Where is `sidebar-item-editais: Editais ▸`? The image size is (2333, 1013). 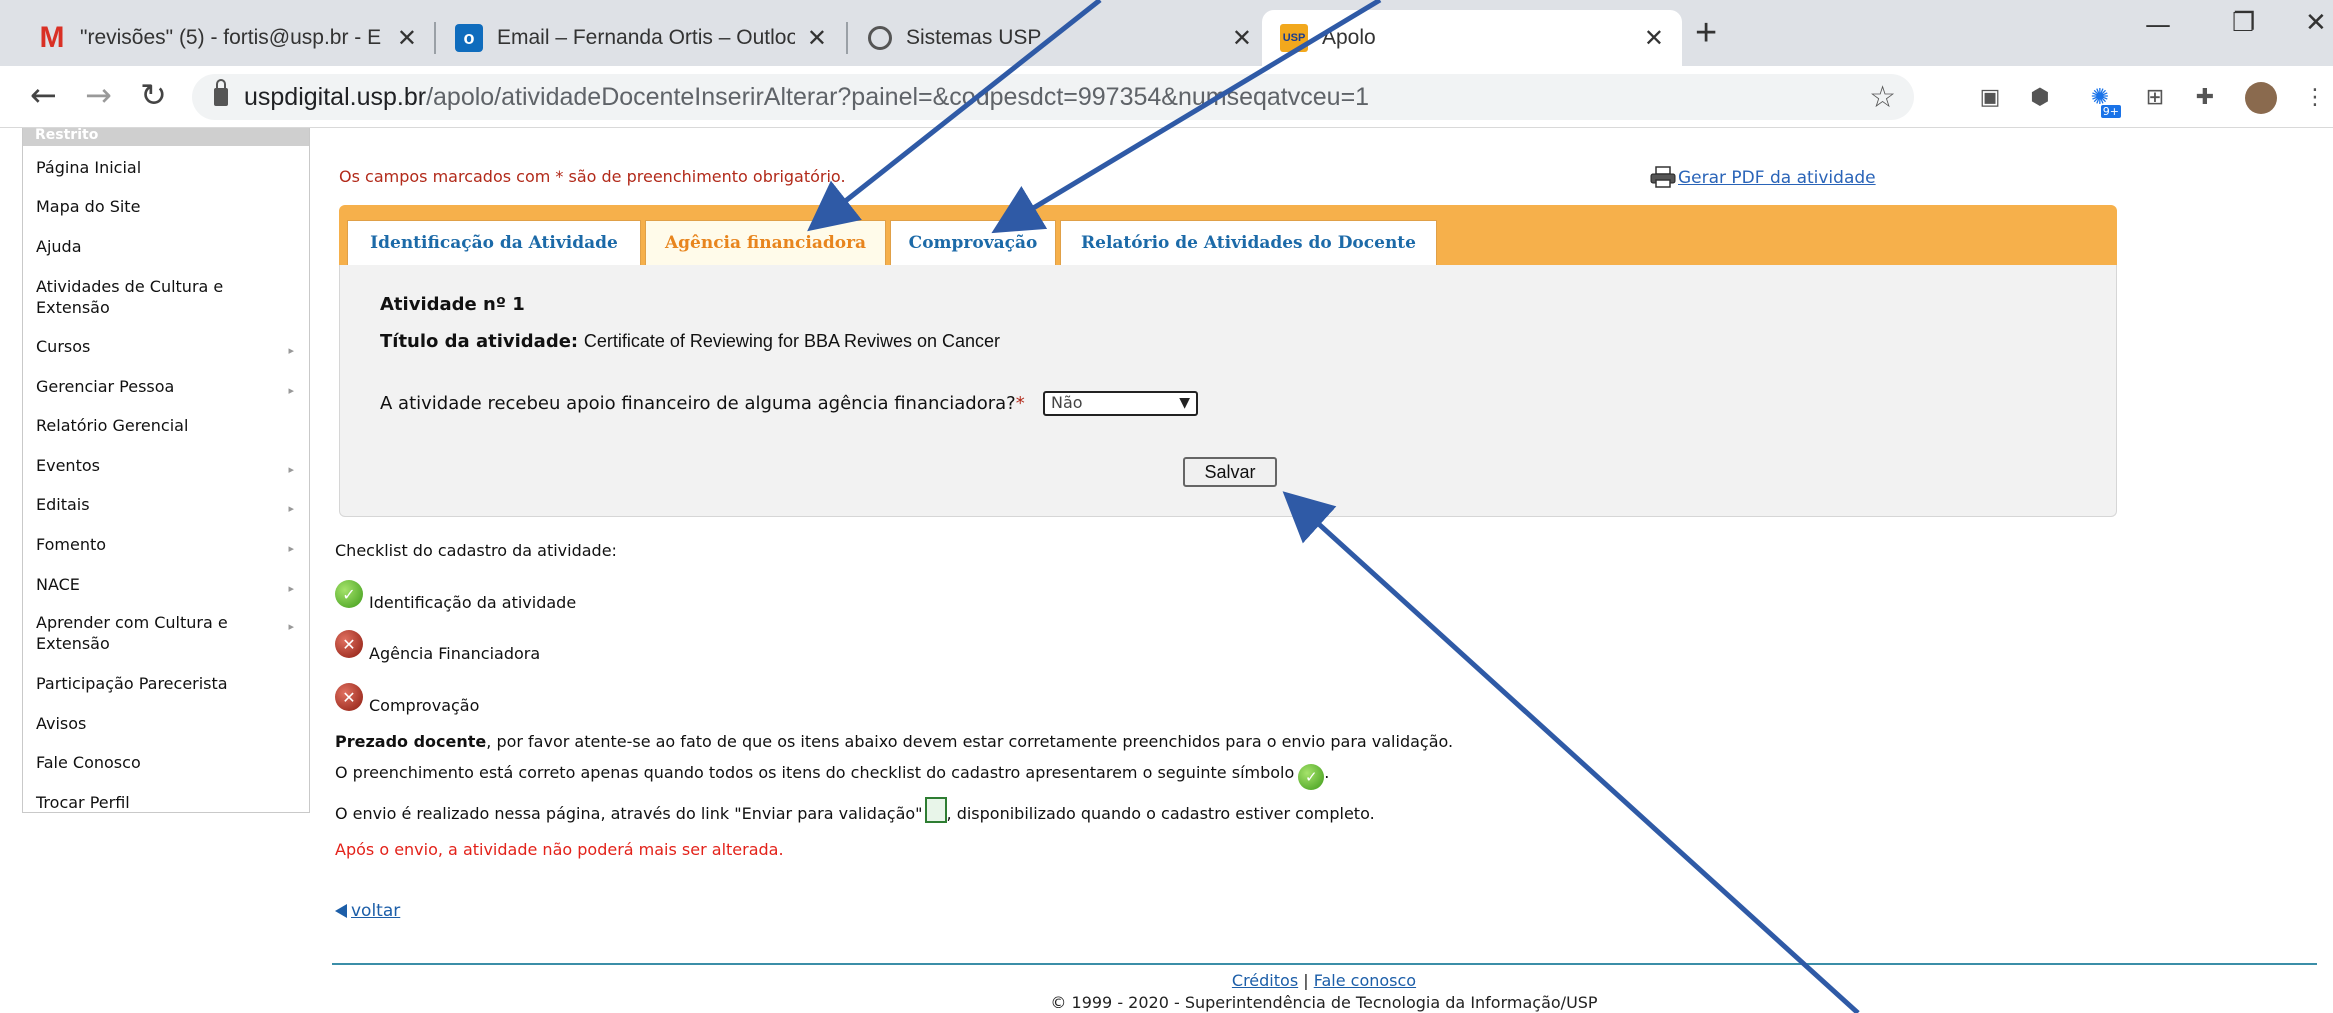 sidebar-item-editais: Editais ▸ is located at coordinates (171, 504).